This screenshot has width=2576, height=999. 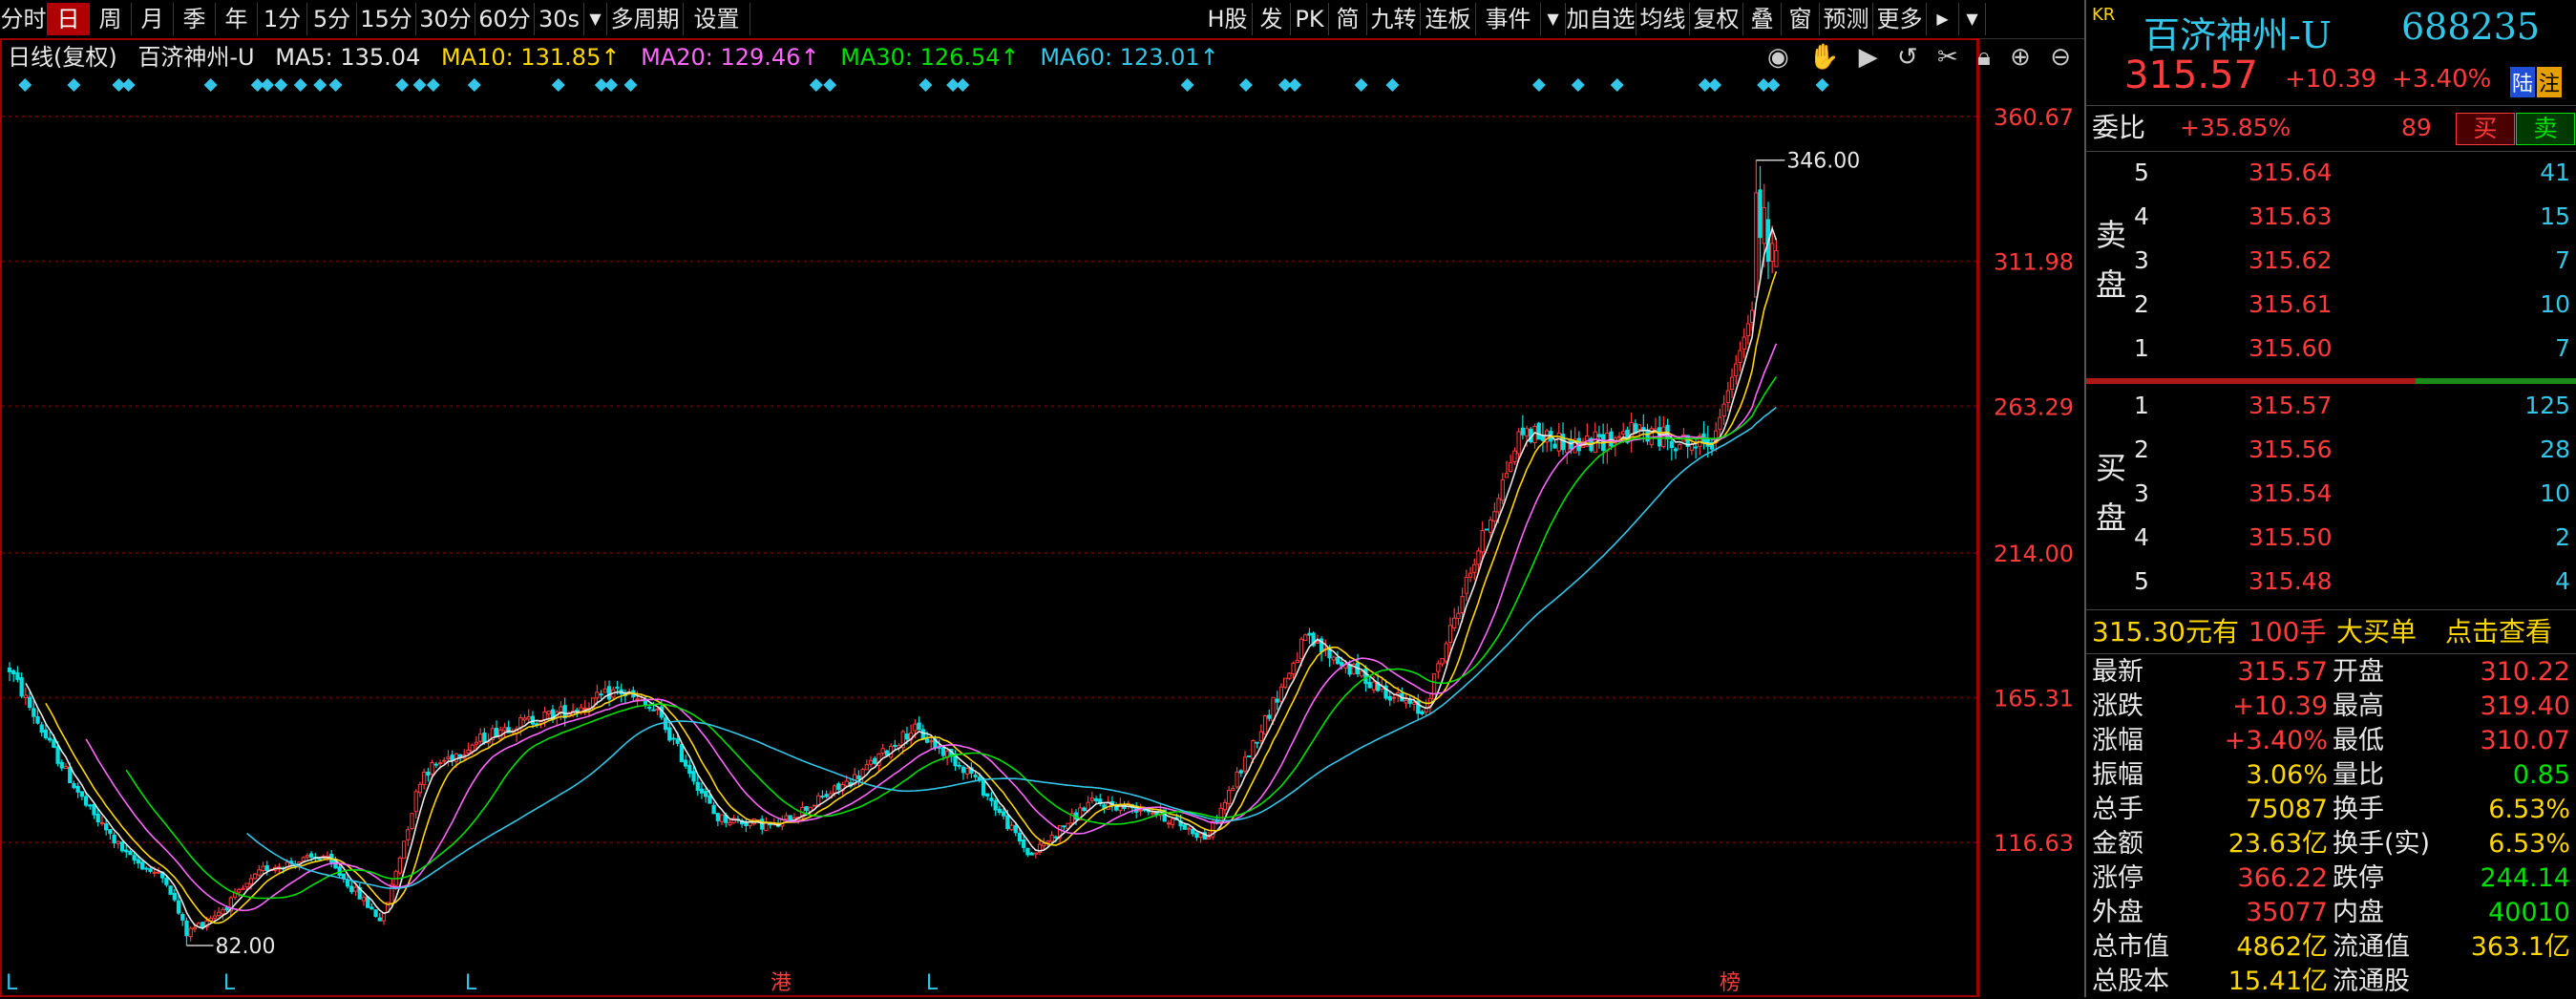 What do you see at coordinates (717, 19) in the screenshot?
I see `toolbar-item-14: 设置` at bounding box center [717, 19].